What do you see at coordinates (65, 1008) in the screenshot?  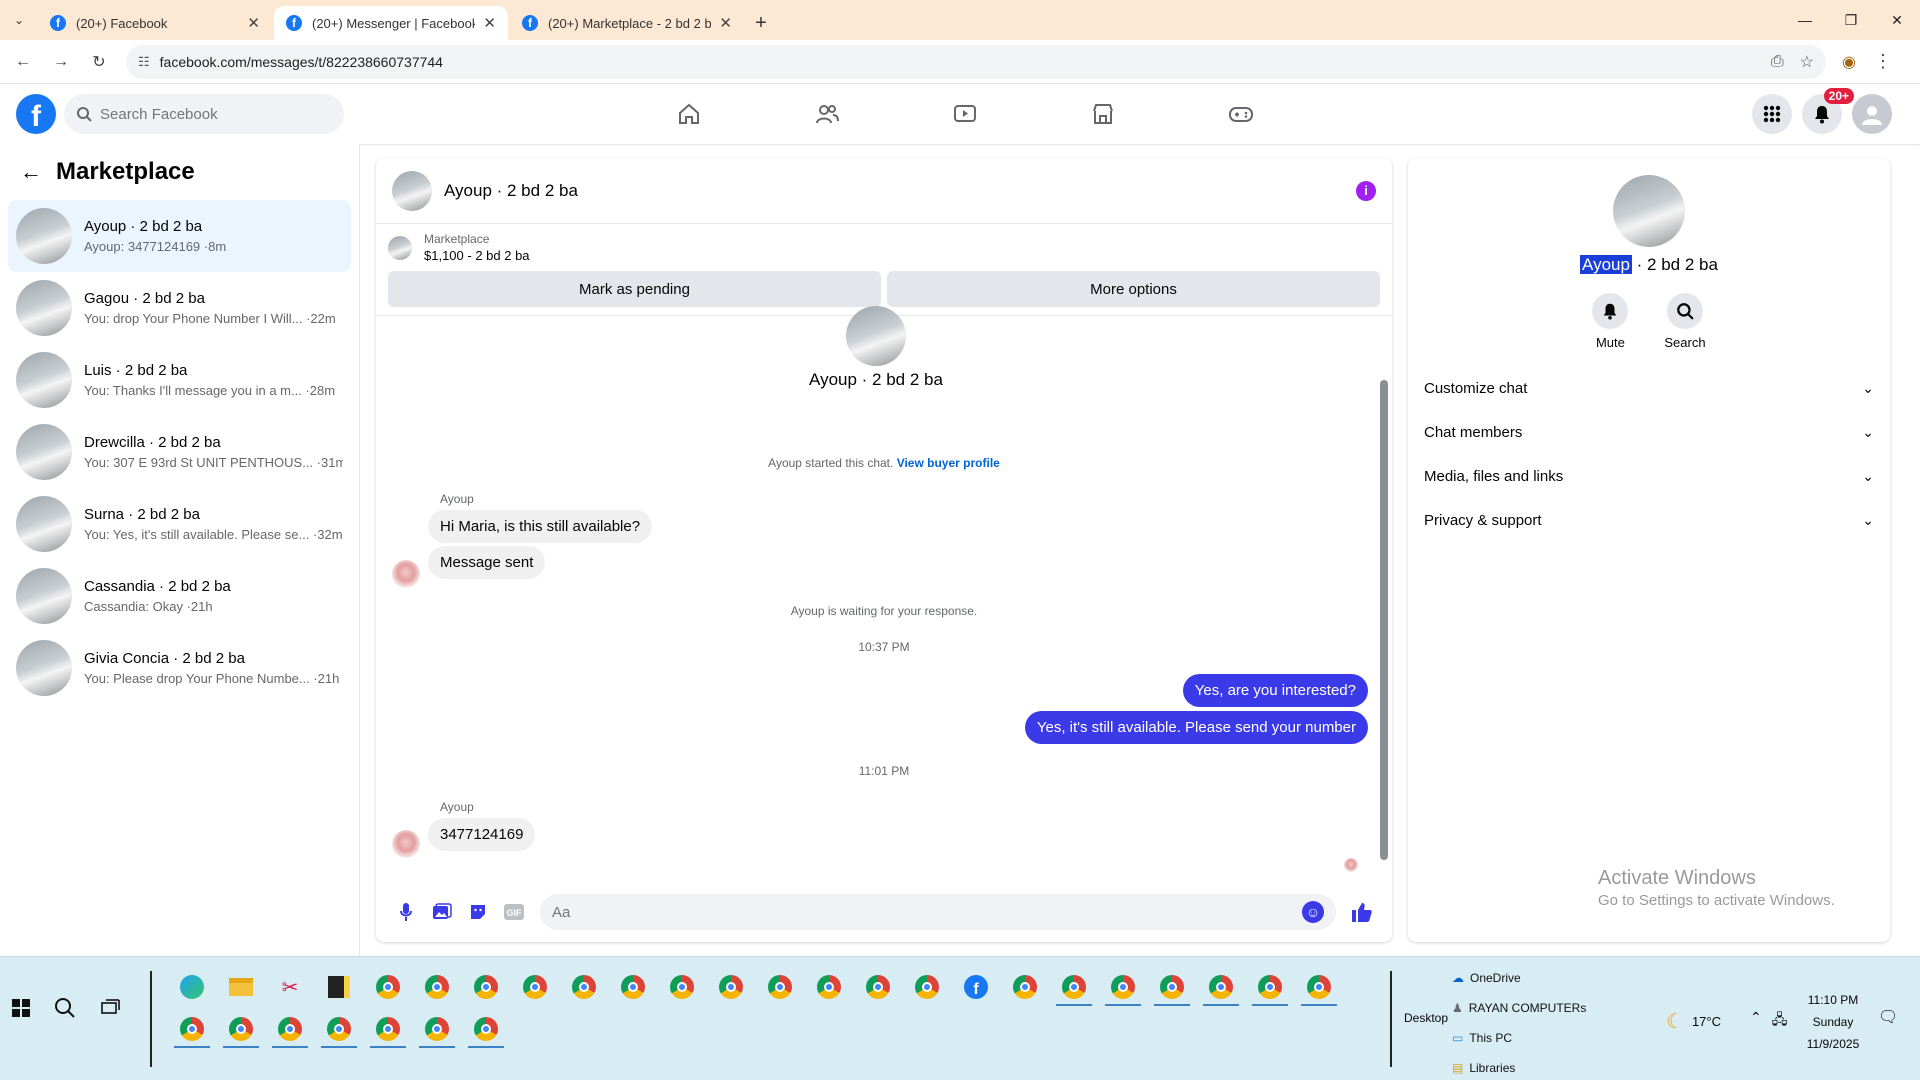 I see `taskbar-search-icon` at bounding box center [65, 1008].